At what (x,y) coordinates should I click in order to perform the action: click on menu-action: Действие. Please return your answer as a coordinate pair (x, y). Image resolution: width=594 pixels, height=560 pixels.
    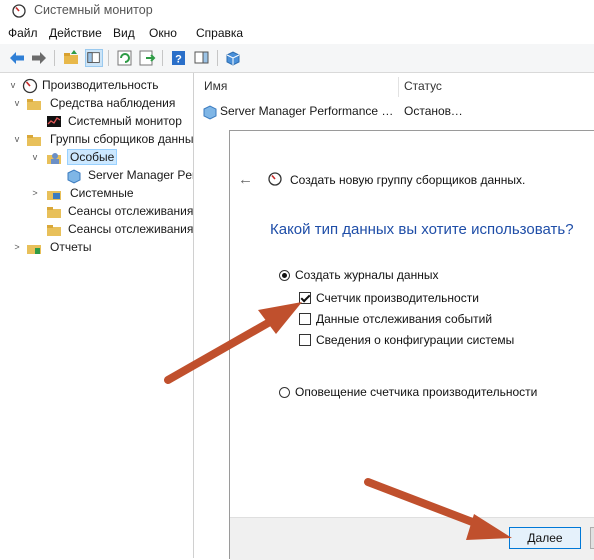
    Looking at the image, I should click on (75, 33).